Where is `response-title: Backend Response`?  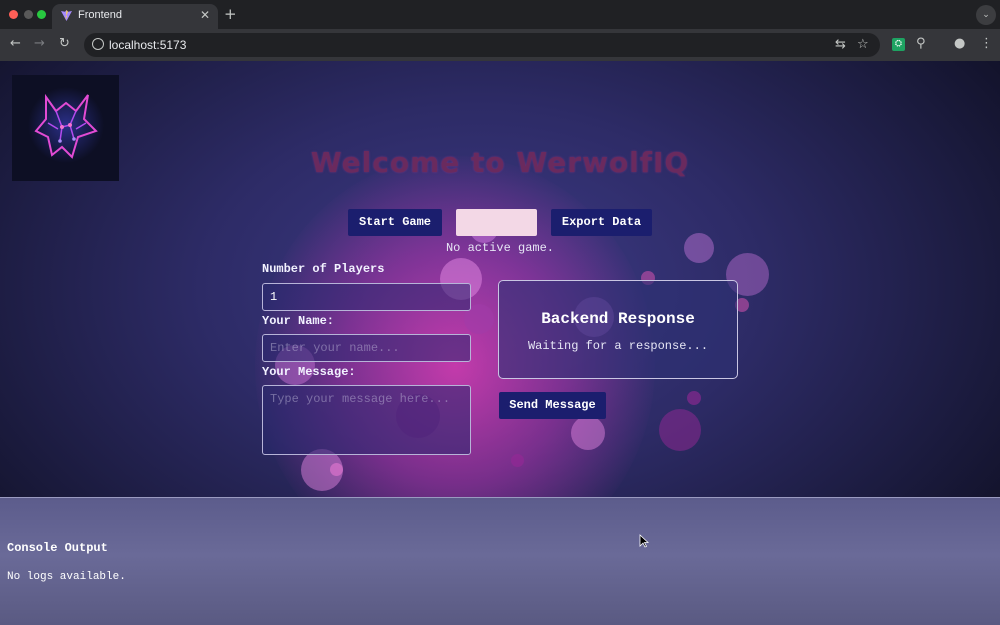 response-title: Backend Response is located at coordinates (618, 319).